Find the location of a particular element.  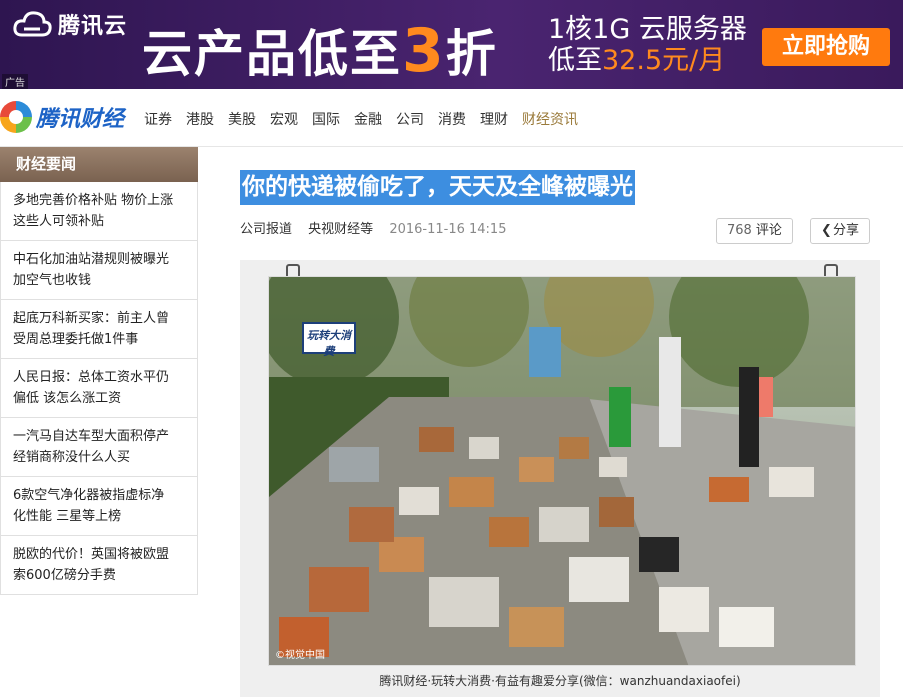

sidebar-news-item: 6款空气净化器被指虚标净 化性能 三星等上榜 is located at coordinates (99, 506).